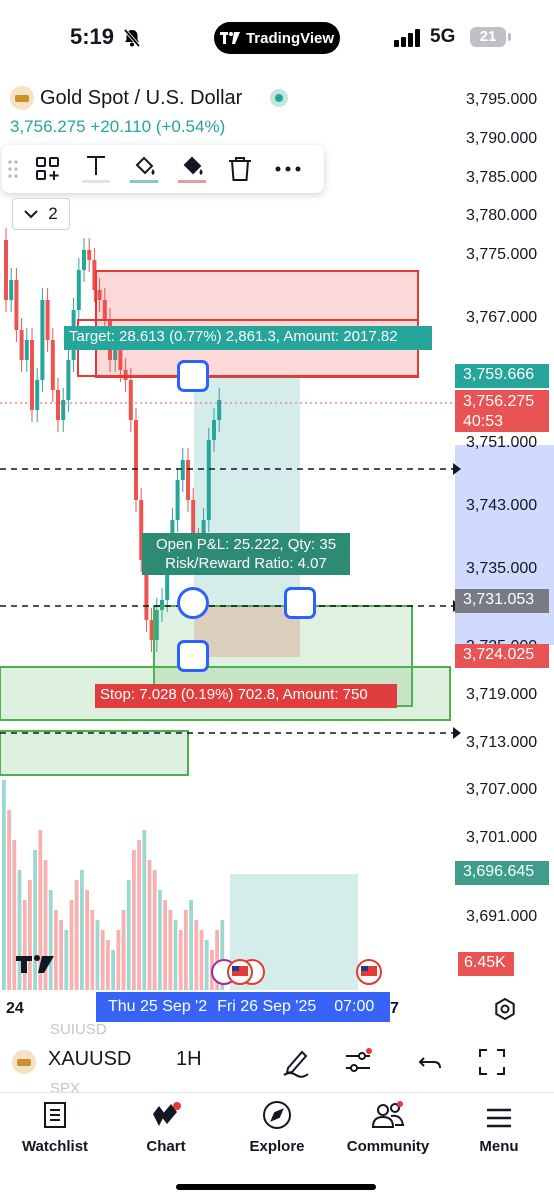 The height and width of the screenshot is (1200, 554). What do you see at coordinates (158, 1006) in the screenshot?
I see `time-range-start: Thu 25 Sep '2` at bounding box center [158, 1006].